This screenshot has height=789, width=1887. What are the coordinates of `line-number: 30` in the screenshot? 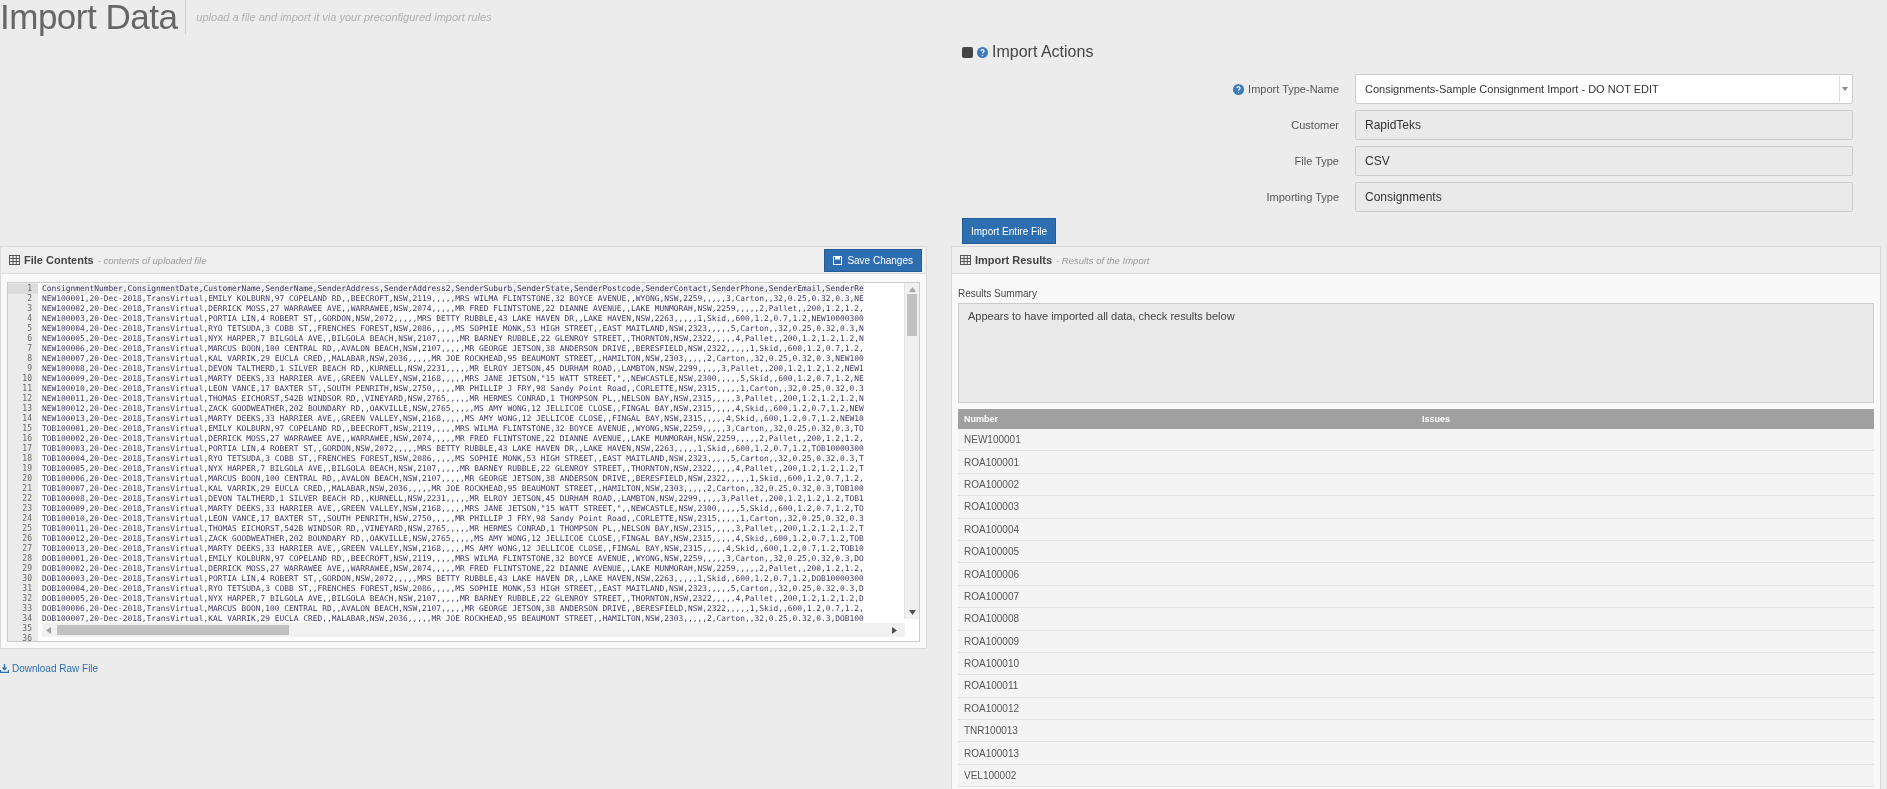 It's located at (27, 579).